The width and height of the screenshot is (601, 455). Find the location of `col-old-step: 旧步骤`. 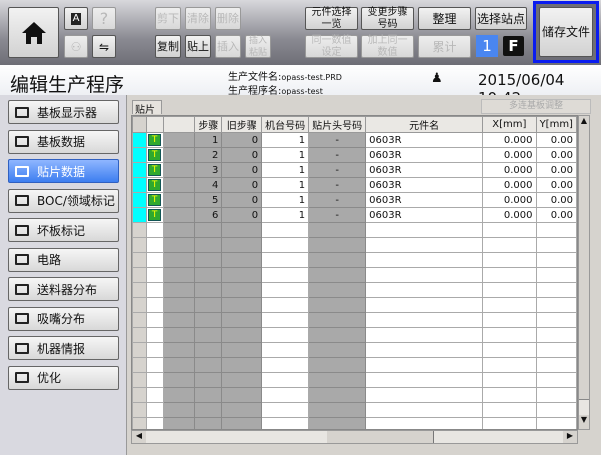

col-old-step: 旧步骤 is located at coordinates (242, 124).